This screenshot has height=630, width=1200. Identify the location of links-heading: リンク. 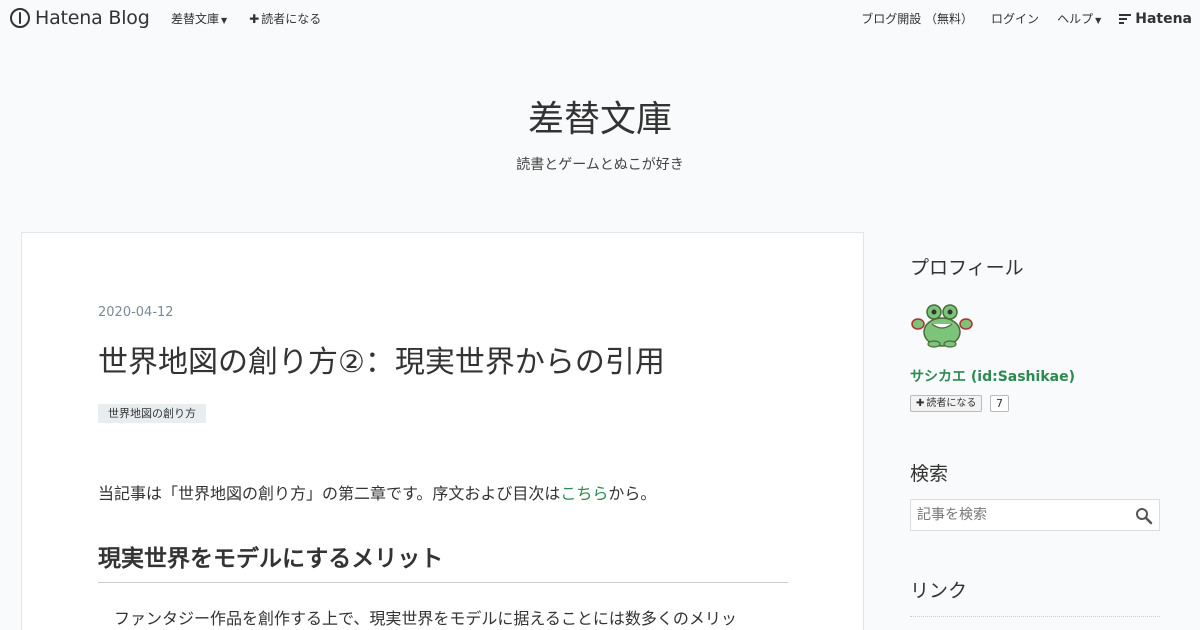
(939, 591).